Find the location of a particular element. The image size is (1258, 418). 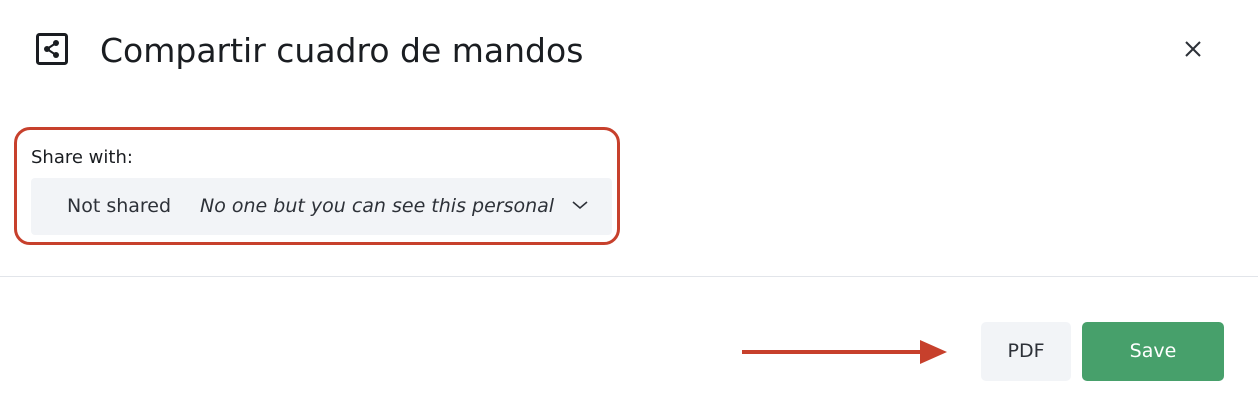

chevron-down-icon is located at coordinates (580, 205).